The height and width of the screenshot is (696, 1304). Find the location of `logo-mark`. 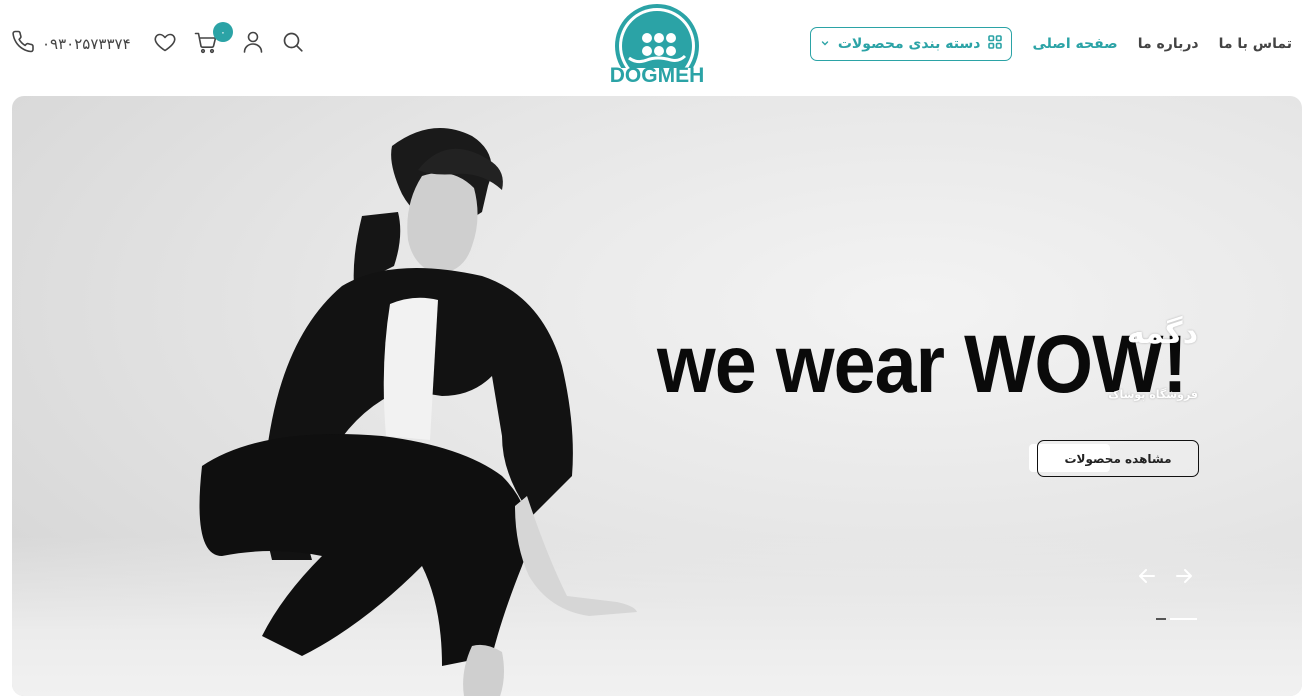

logo-mark is located at coordinates (657, 46).